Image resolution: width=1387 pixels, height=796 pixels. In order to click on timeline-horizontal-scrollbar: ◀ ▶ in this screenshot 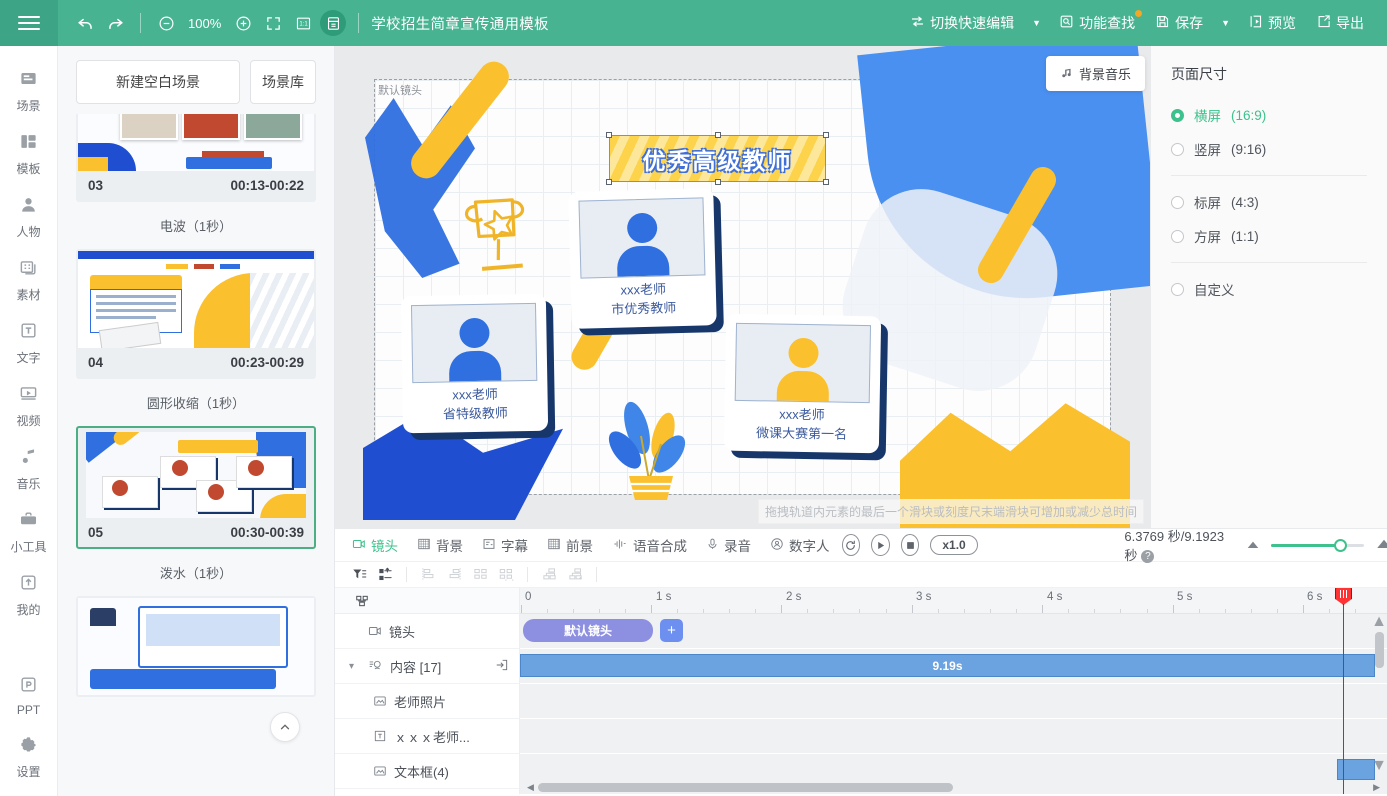, I will do `click(953, 787)`.